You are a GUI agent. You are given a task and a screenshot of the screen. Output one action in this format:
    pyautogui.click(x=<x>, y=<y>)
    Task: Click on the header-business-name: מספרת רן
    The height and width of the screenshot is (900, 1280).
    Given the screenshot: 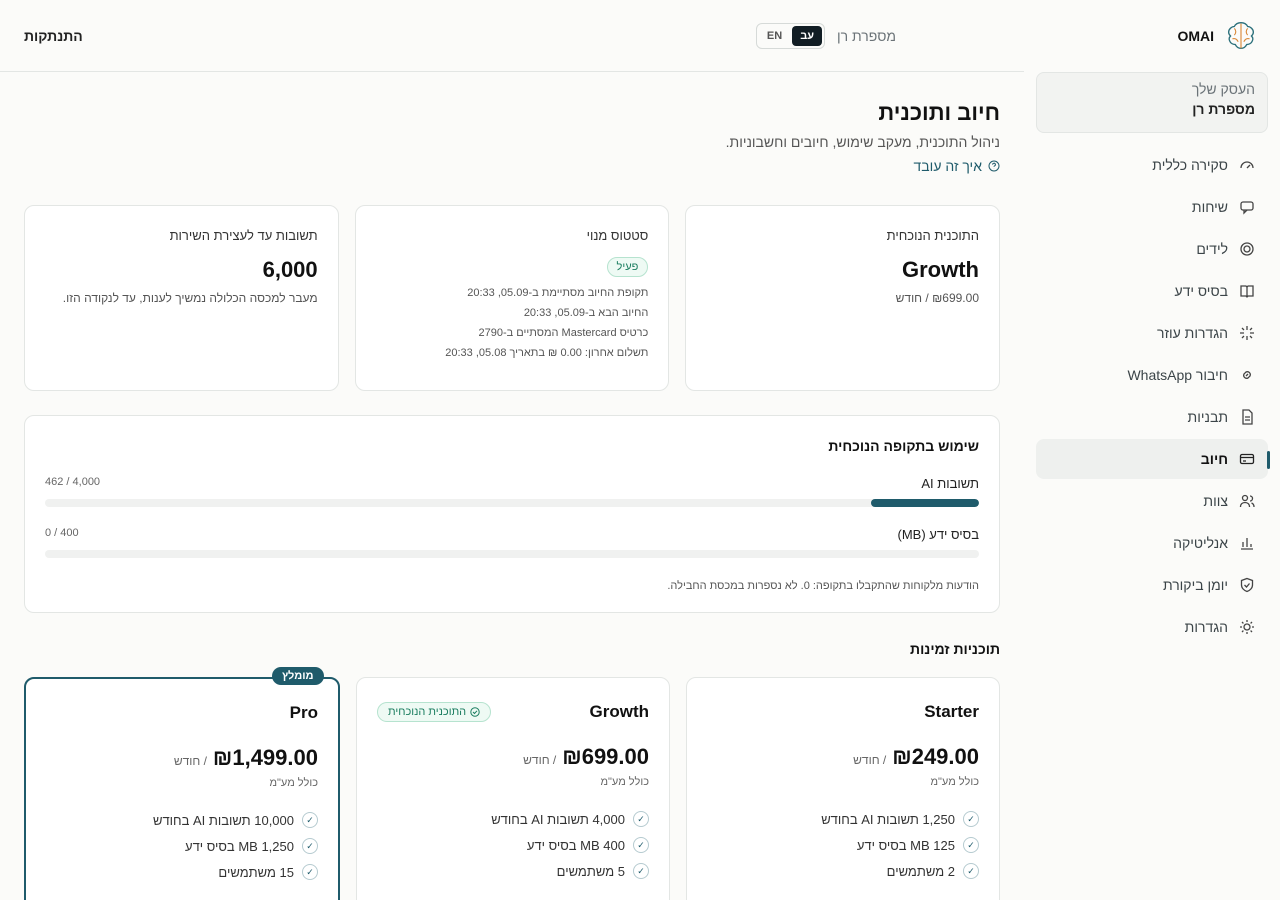 What is the action you would take?
    pyautogui.click(x=866, y=35)
    